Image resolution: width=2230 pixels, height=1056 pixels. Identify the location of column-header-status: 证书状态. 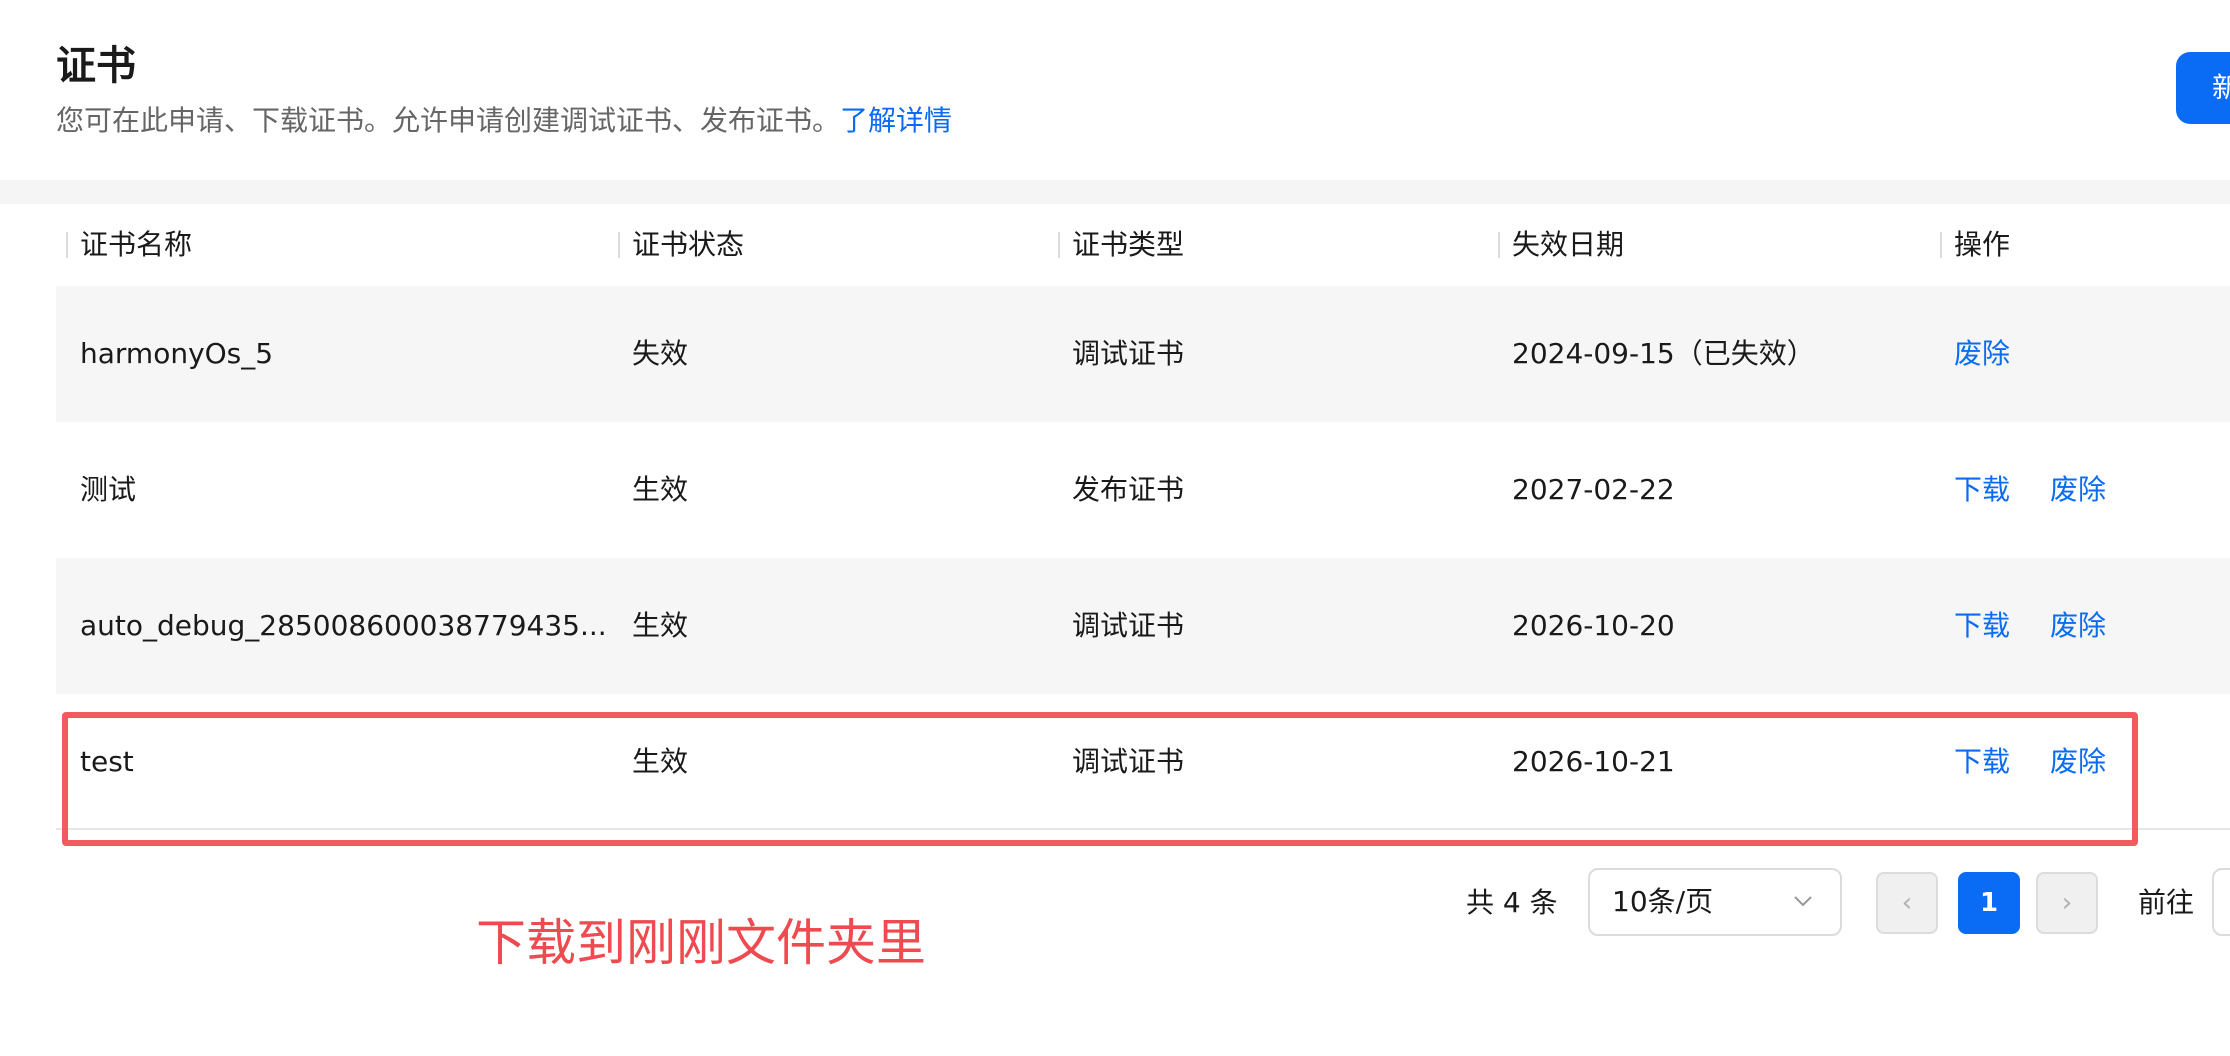
(681, 245).